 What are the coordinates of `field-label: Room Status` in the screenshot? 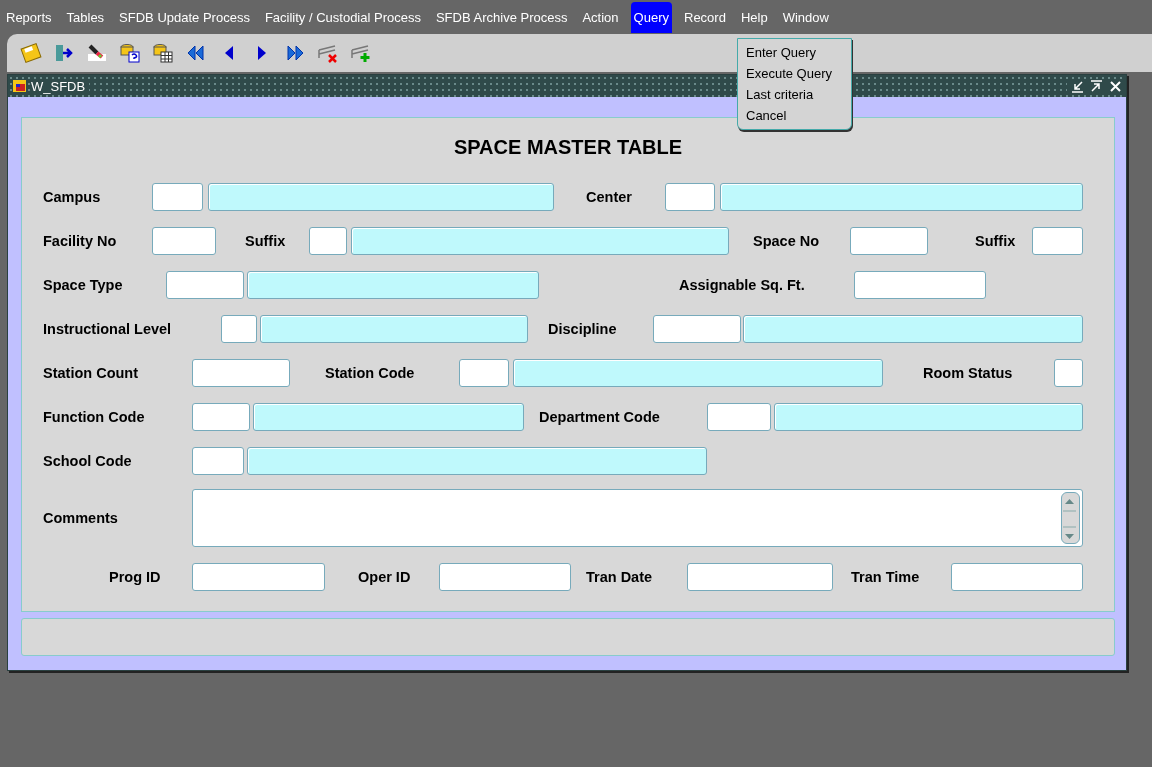 It's located at (968, 373).